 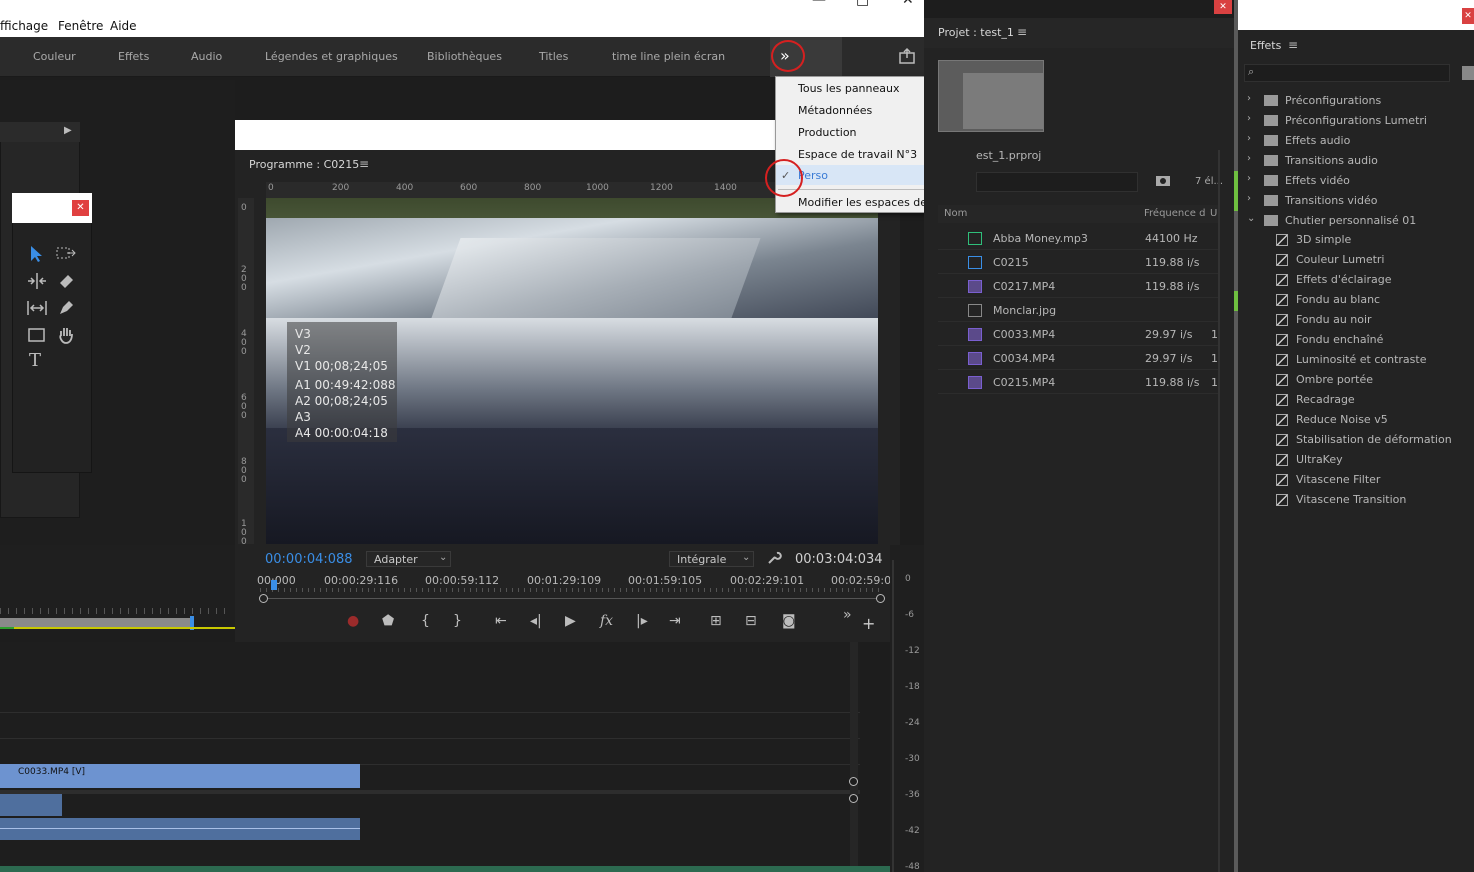 I want to click on col-u: U, so click(x=1213, y=213).